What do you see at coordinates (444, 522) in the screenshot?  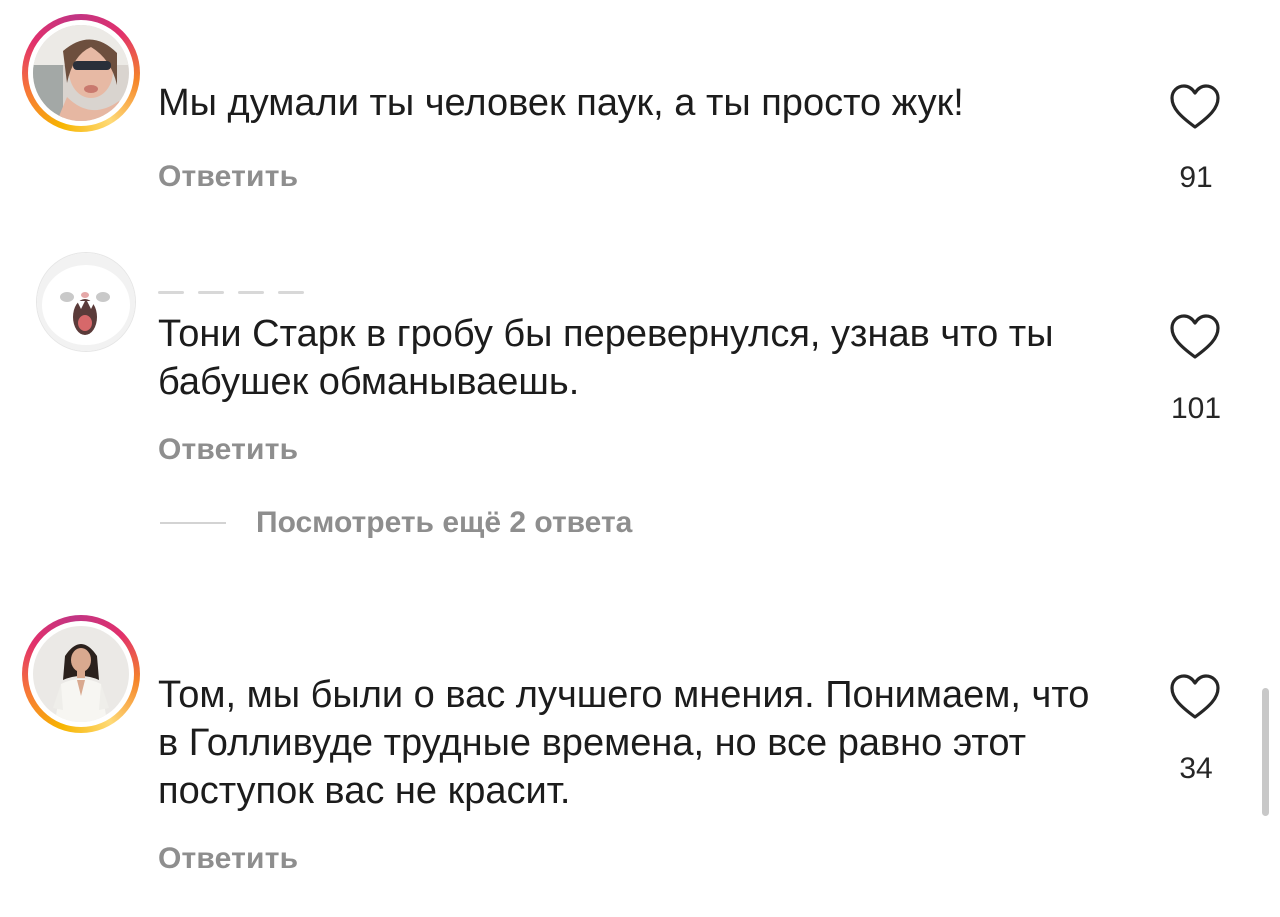 I see `view-replies-label: Посмотреть ещё 2 ответа` at bounding box center [444, 522].